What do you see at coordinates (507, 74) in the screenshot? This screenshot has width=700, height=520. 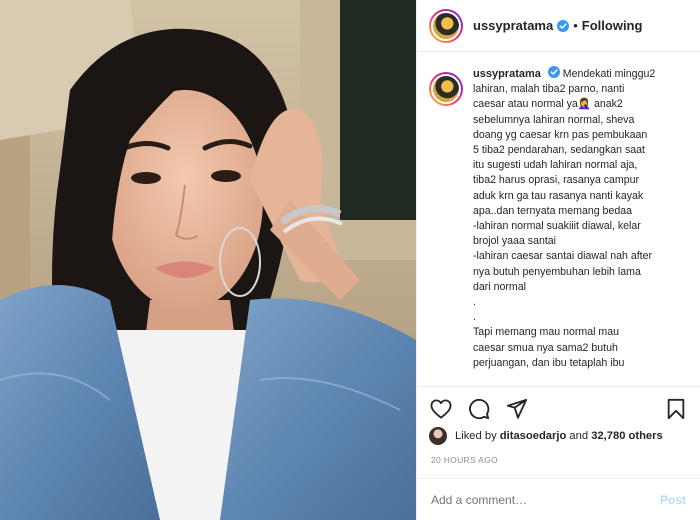 I see `caption-username: ussypratama` at bounding box center [507, 74].